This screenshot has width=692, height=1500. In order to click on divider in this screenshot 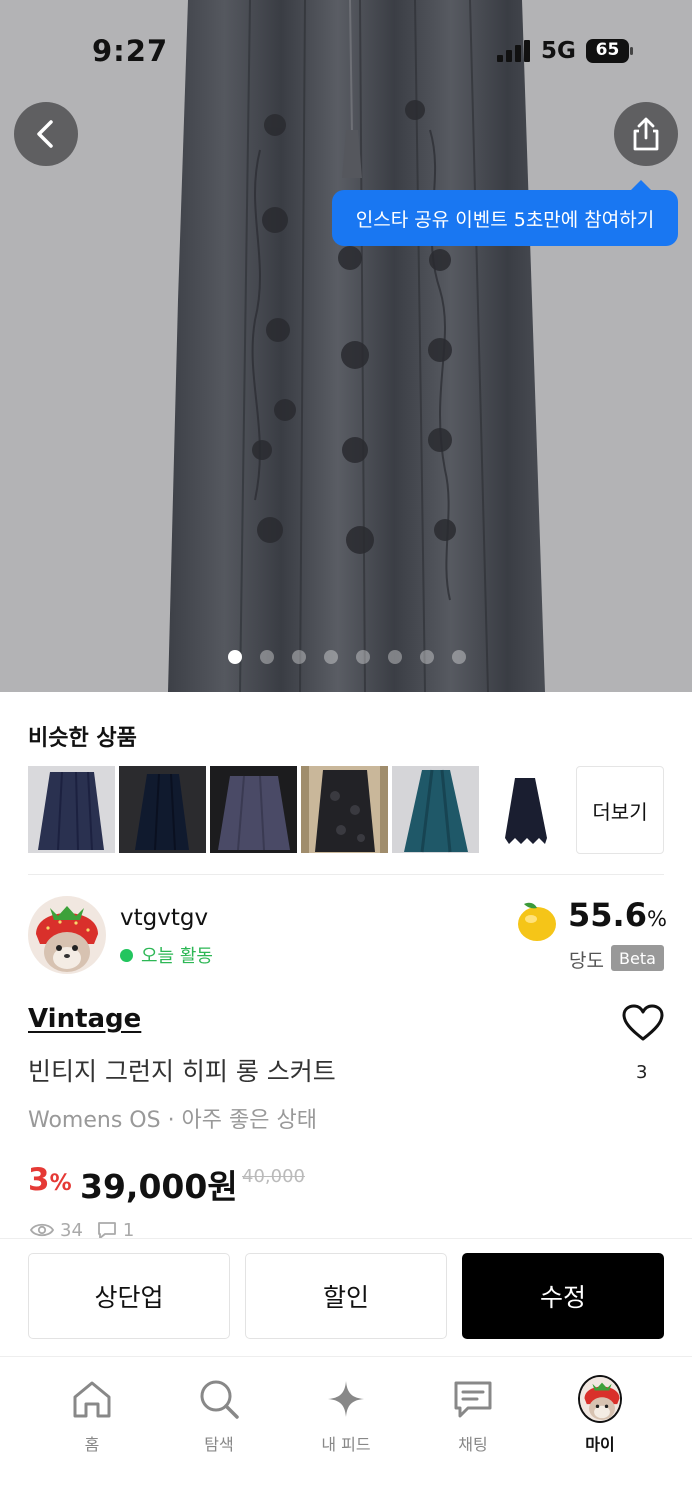, I will do `click(346, 874)`.